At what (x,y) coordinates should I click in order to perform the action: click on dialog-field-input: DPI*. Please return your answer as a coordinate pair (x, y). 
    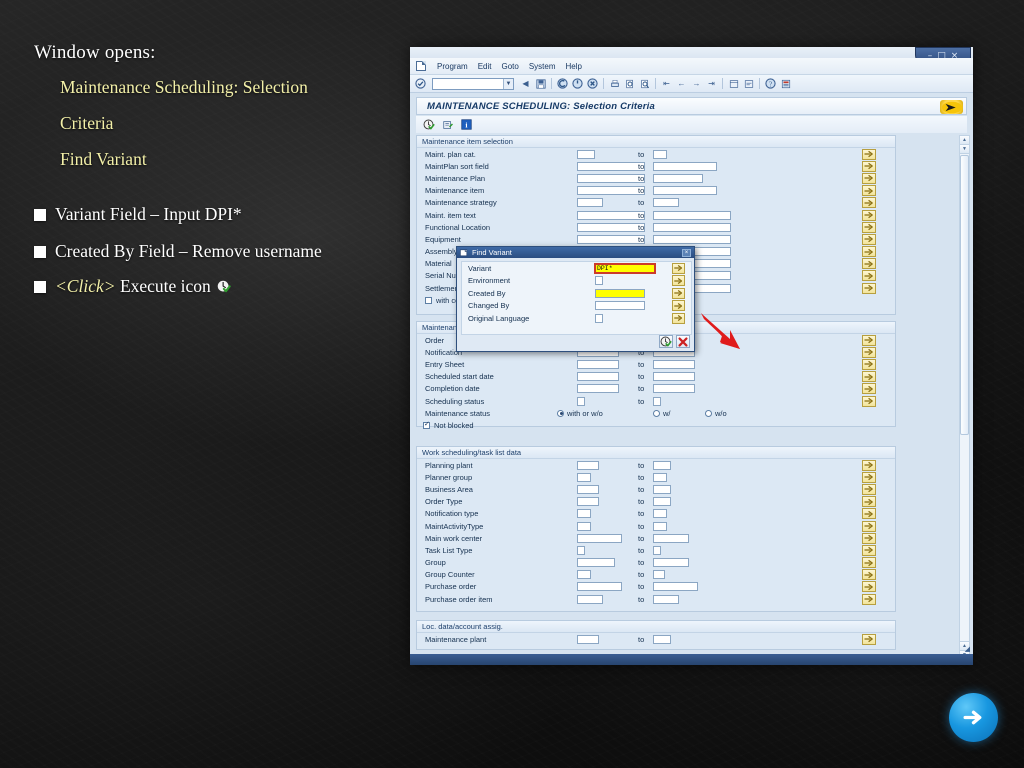
    Looking at the image, I should click on (625, 268).